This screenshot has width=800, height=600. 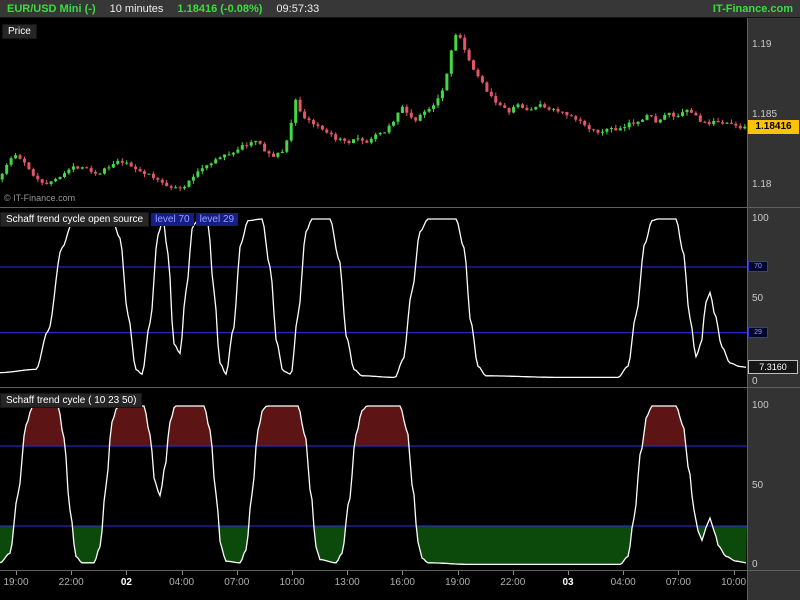 I want to click on clock-label: 09:57:33, so click(x=298, y=8).